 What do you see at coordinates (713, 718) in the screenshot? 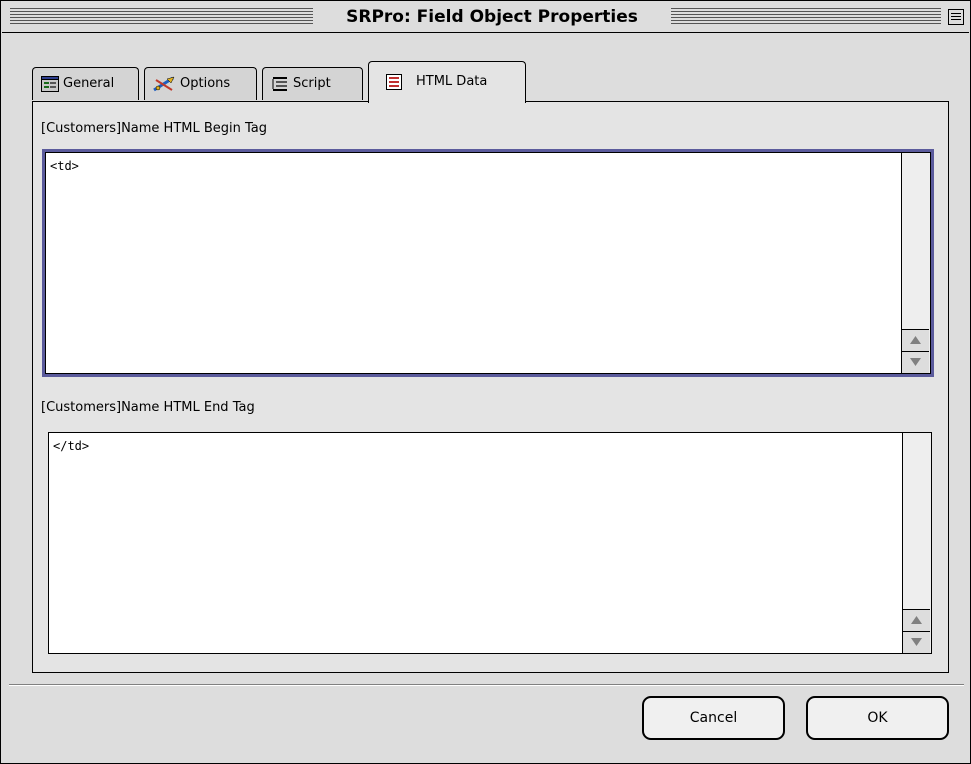
I see `cancel-button: Cancel` at bounding box center [713, 718].